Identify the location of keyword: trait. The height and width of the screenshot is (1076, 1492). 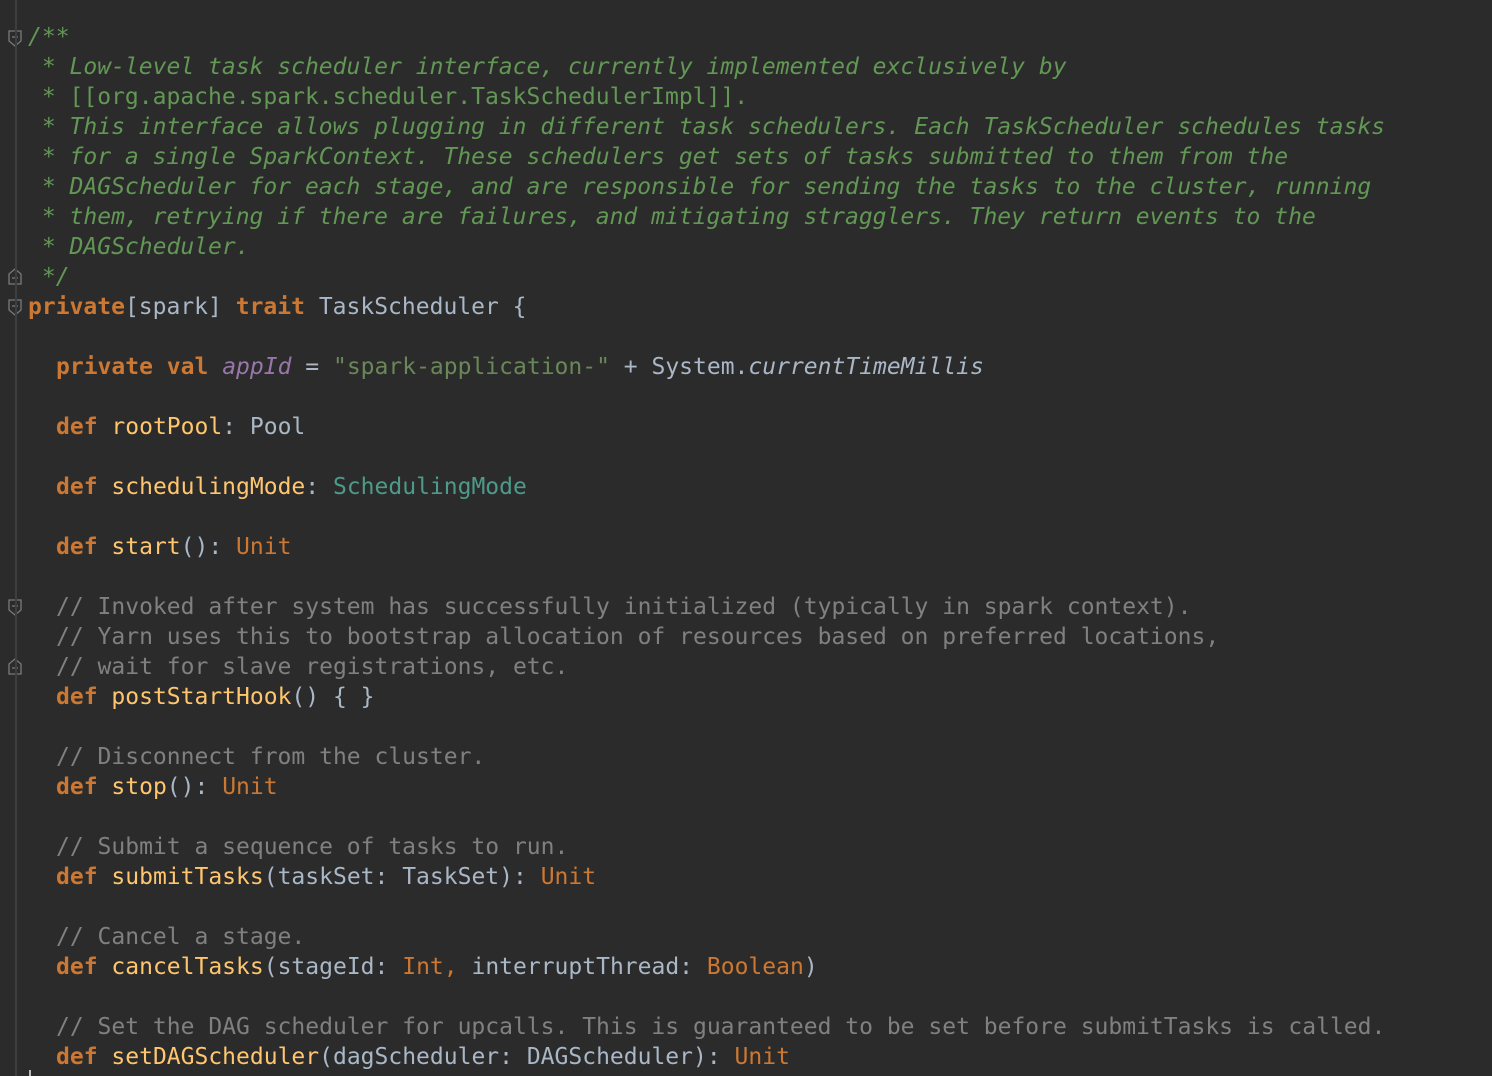
(270, 307).